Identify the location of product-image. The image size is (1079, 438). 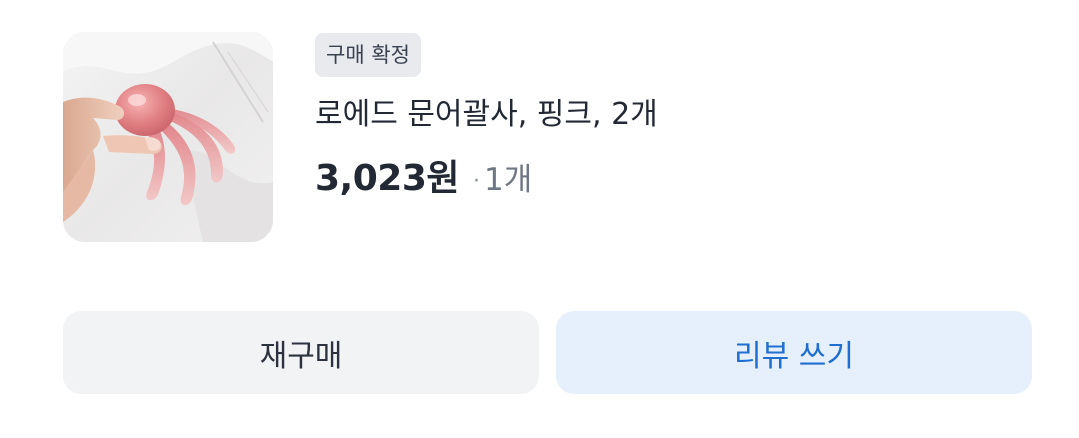
(168, 137).